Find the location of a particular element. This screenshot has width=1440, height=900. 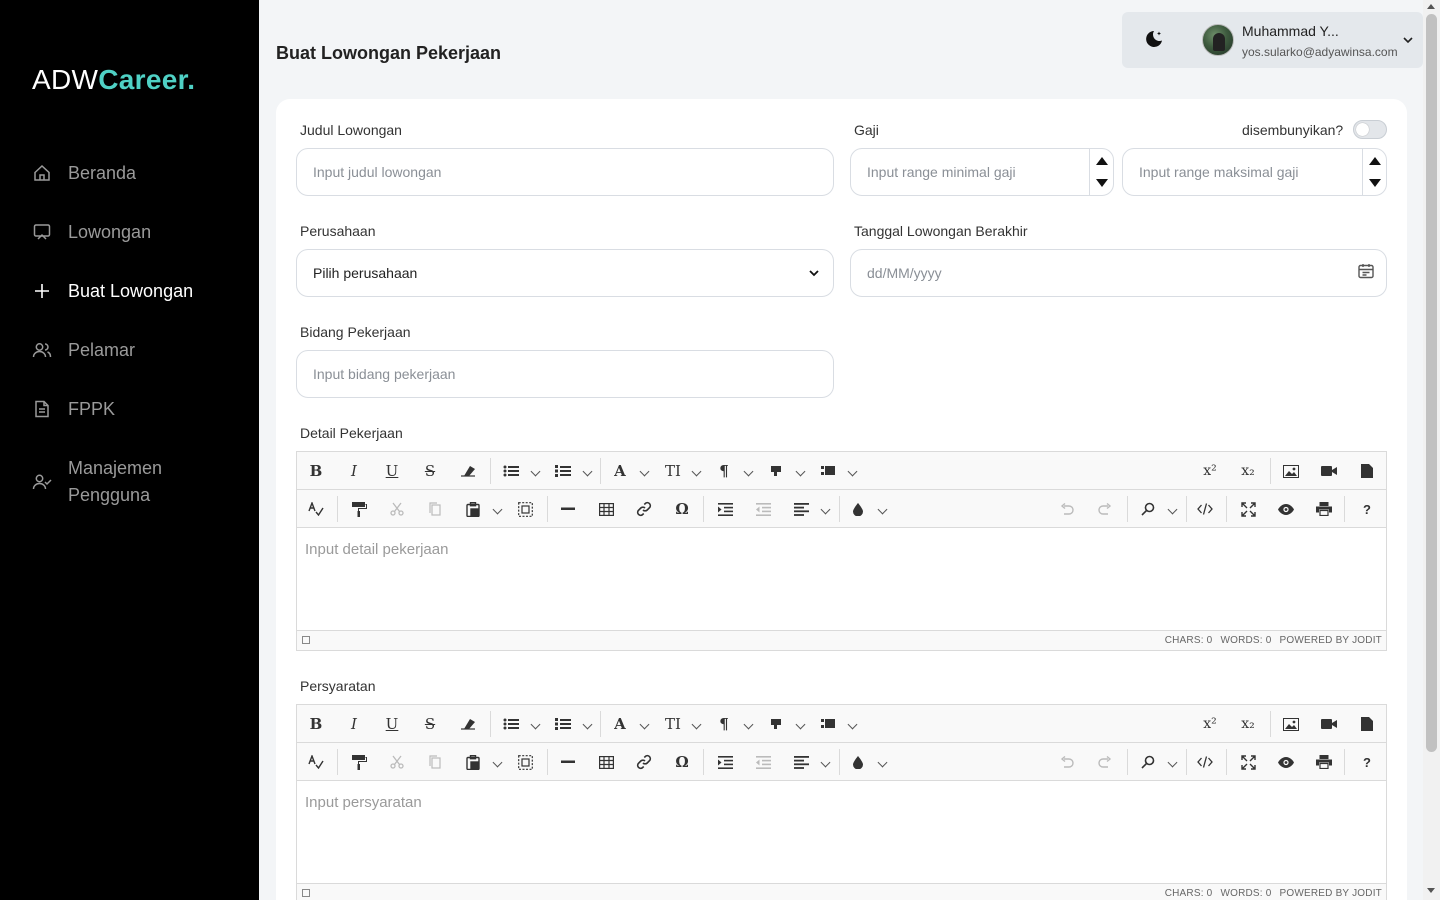

sidebar-item-lowongan: Lowongan is located at coordinates (91, 232).